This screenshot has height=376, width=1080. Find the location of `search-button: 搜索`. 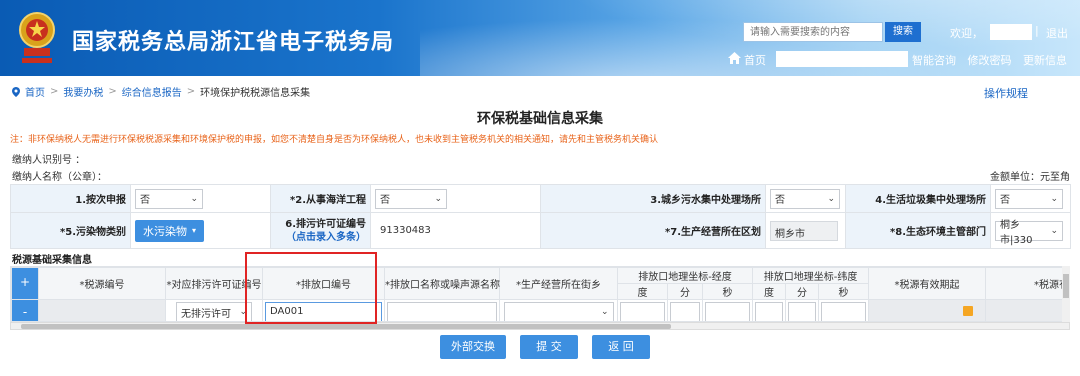

search-button: 搜索 is located at coordinates (903, 32).